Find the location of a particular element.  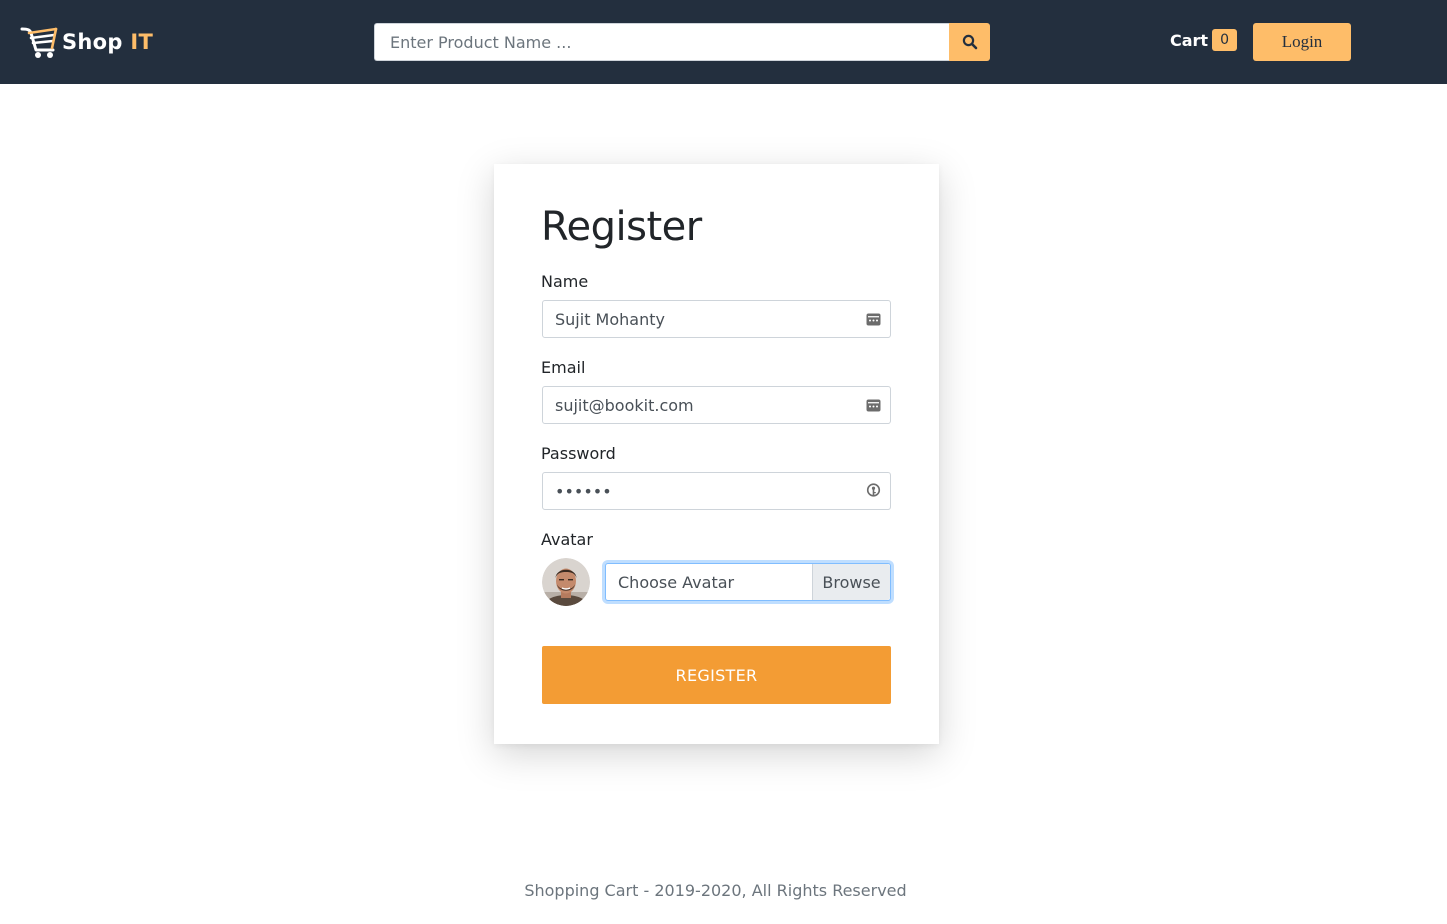

search-icon is located at coordinates (969, 42).